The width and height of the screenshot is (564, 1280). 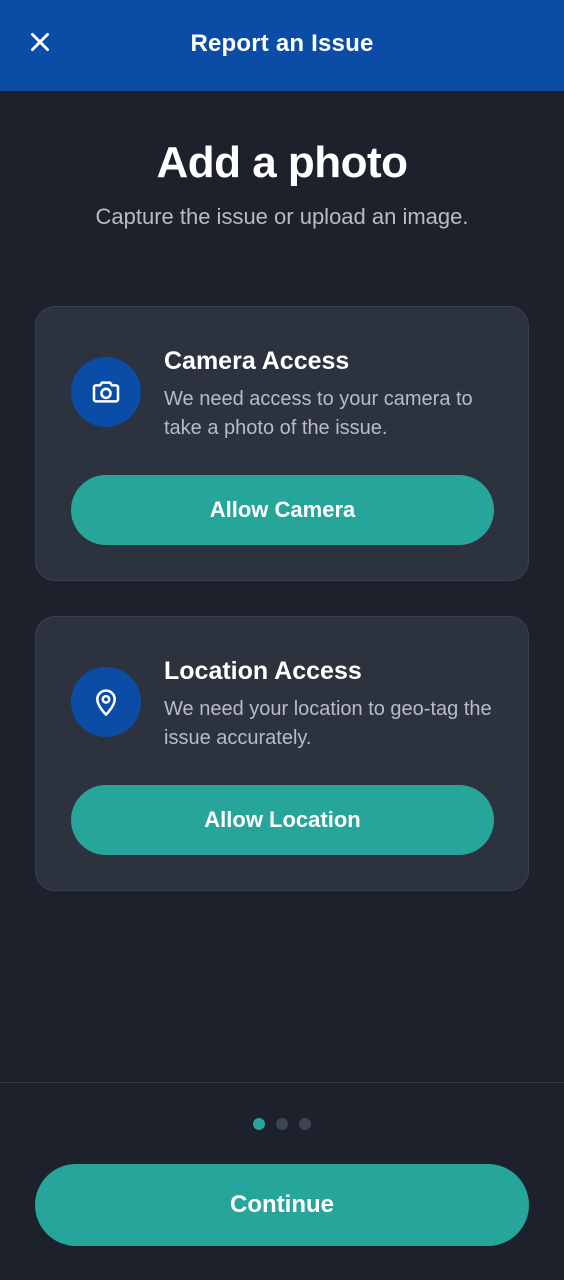 What do you see at coordinates (282, 820) in the screenshot?
I see `allow-location-button: Allow Location` at bounding box center [282, 820].